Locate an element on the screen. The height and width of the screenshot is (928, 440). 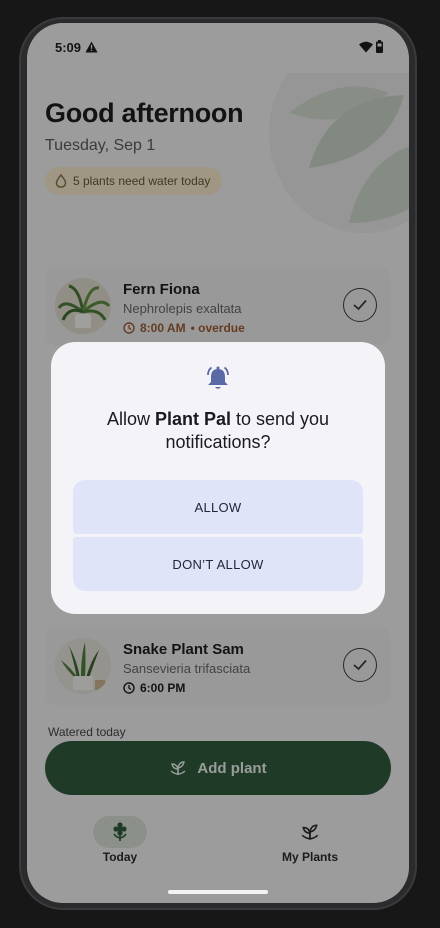
allow-button: ALLOW is located at coordinates (218, 507).